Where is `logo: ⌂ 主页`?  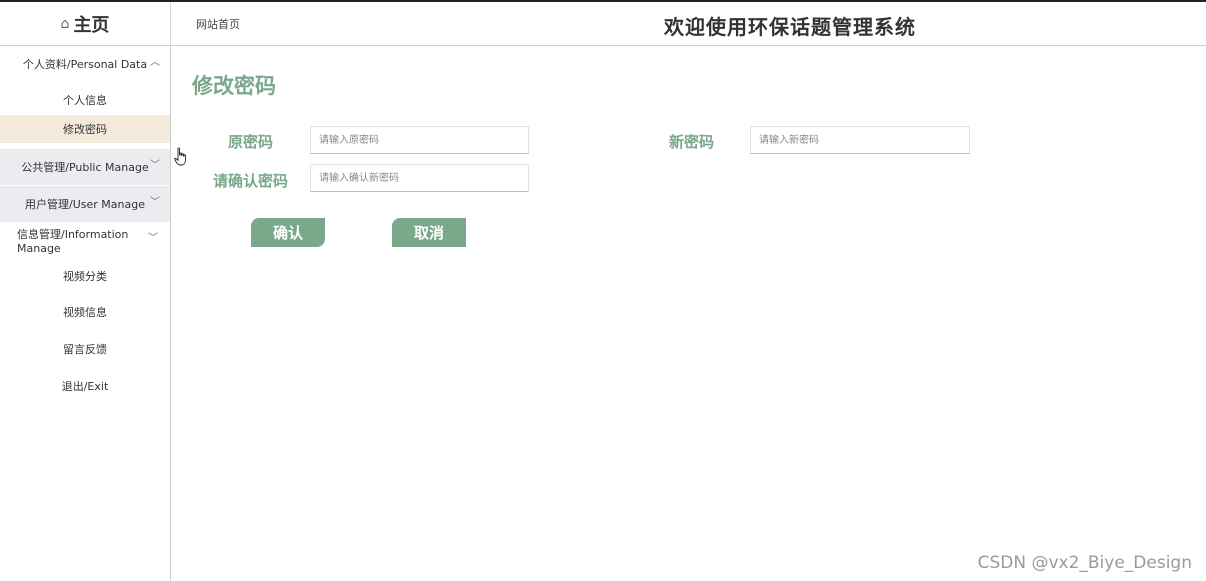
logo: ⌂ 主页 is located at coordinates (85, 24).